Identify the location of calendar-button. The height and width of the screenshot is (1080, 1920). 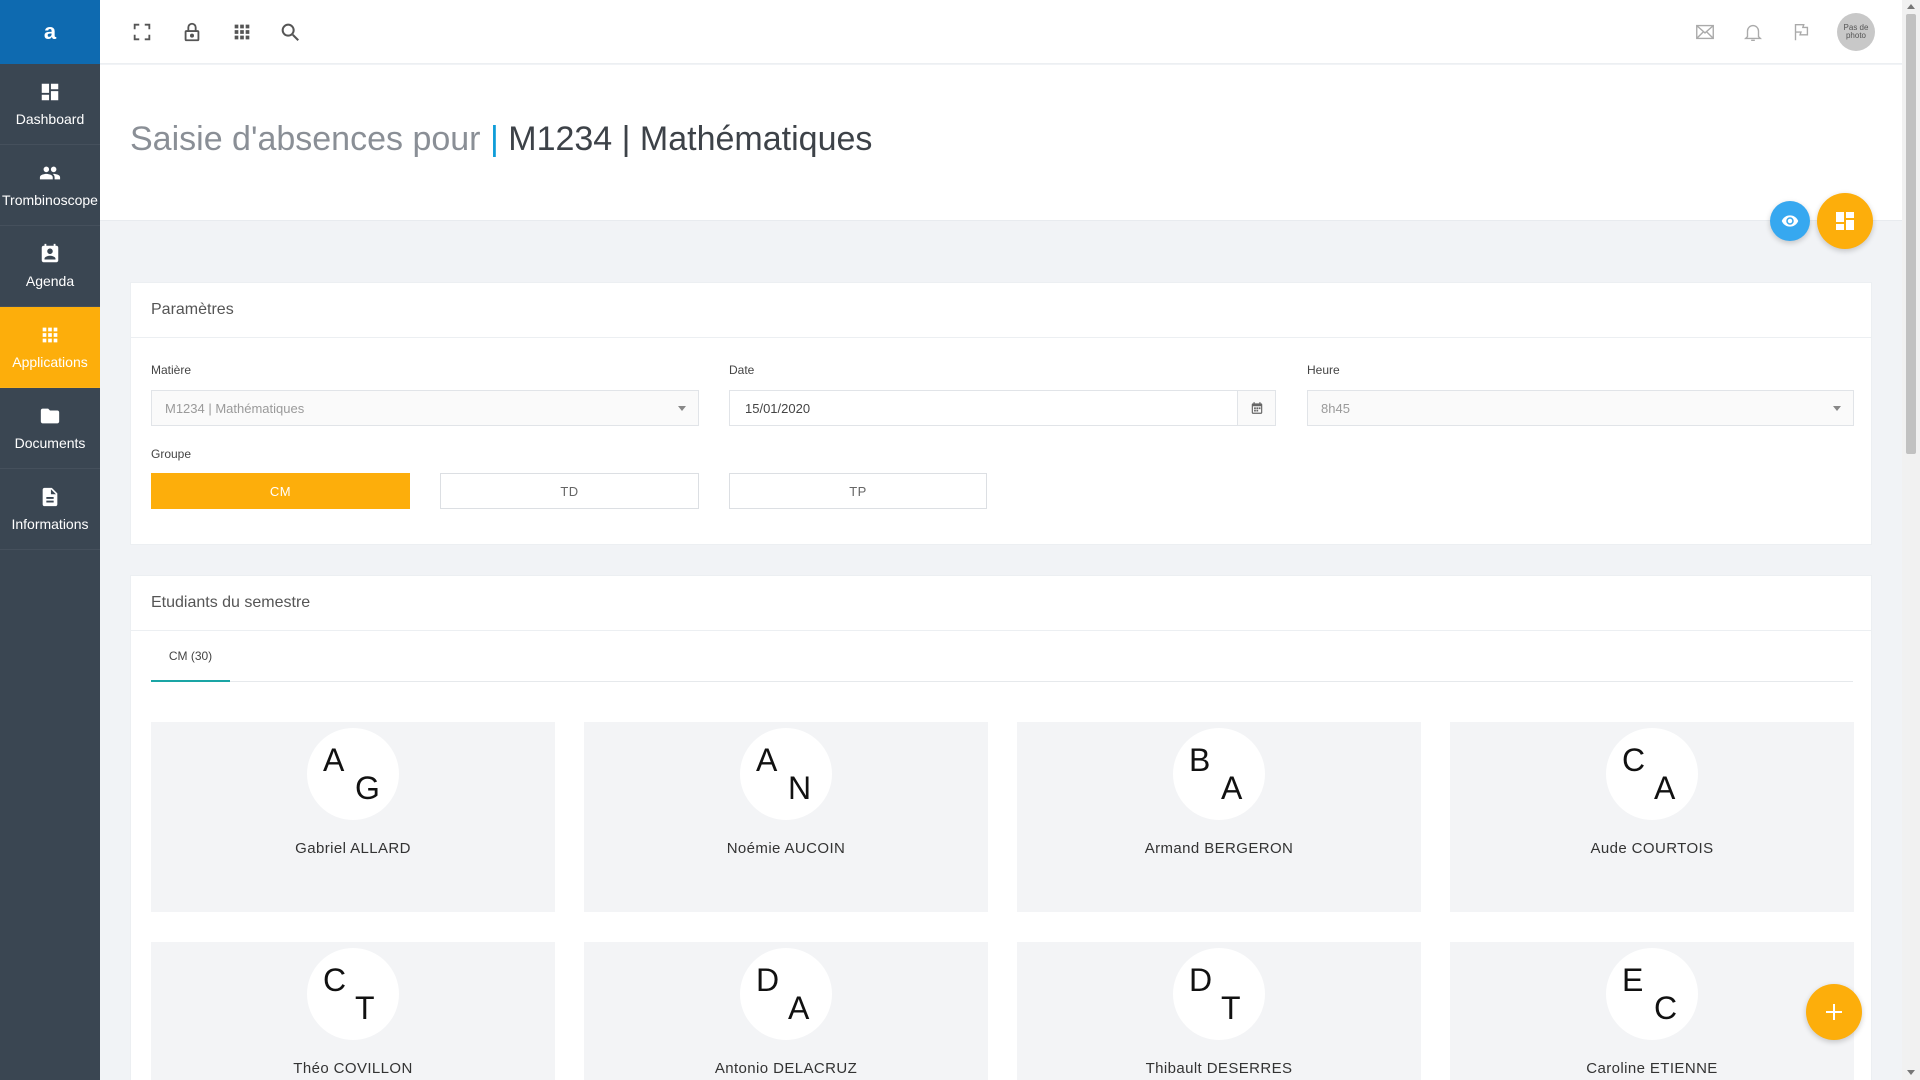
(1256, 408).